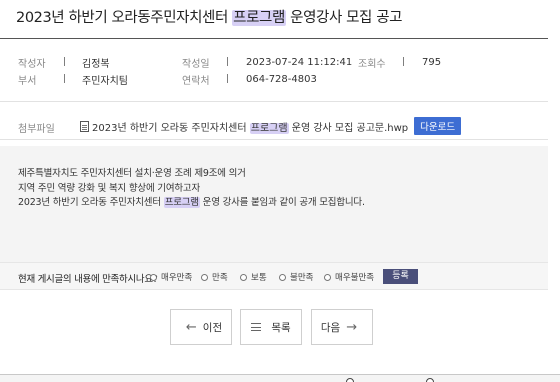 This screenshot has width=560, height=382. Describe the element at coordinates (281, 327) in the screenshot. I see `list-label: 목록` at that location.